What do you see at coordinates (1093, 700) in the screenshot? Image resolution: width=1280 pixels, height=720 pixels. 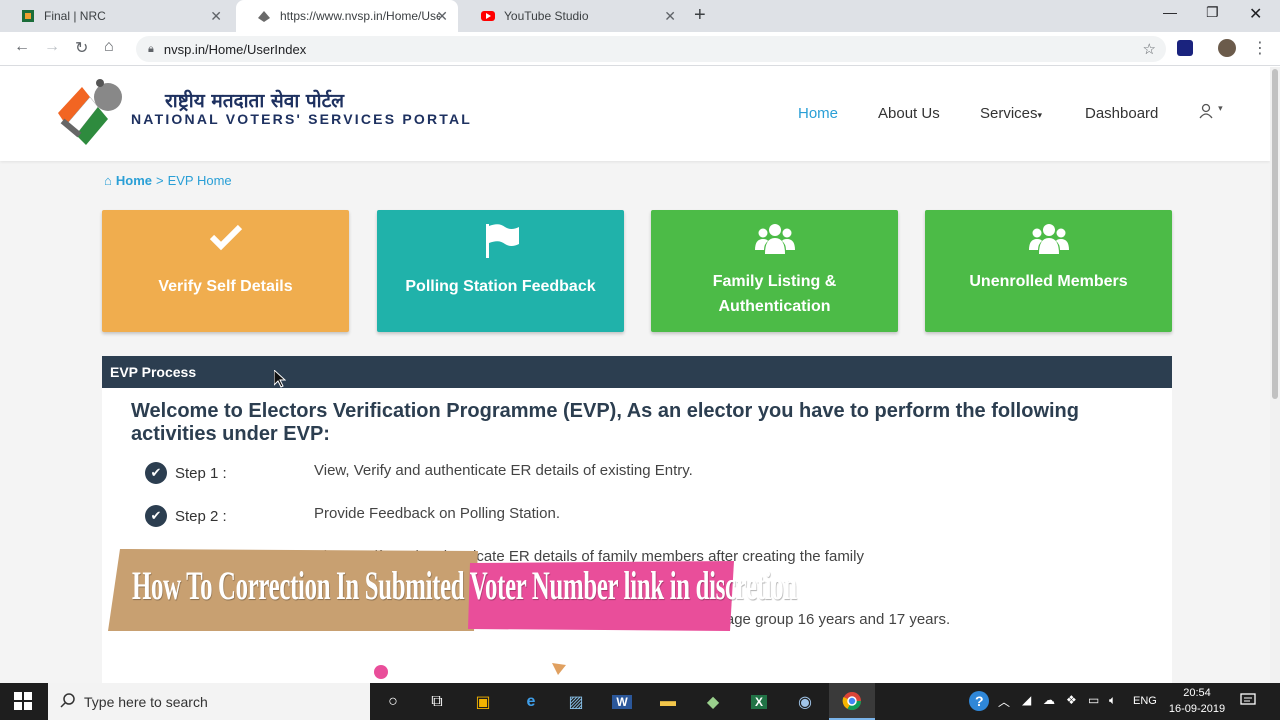 I see `battery-icon: ▭` at bounding box center [1093, 700].